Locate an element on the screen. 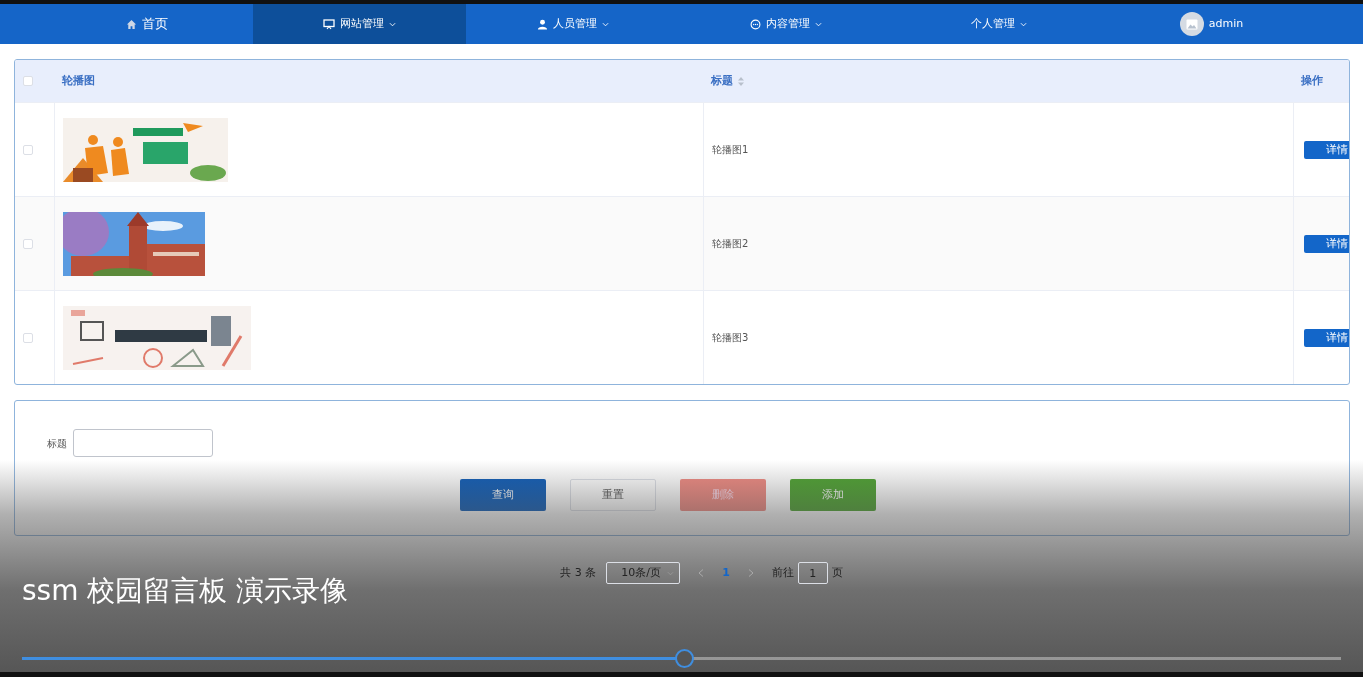 The image size is (1363, 677). search-button: 查询 is located at coordinates (503, 495).